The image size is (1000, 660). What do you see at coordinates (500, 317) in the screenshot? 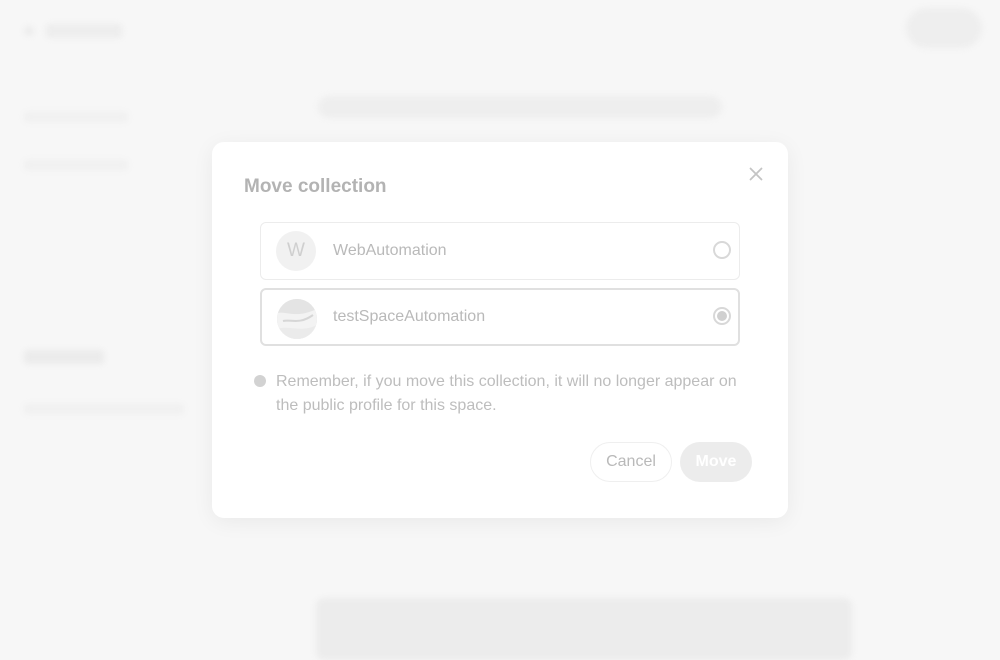
I see `space-option-testspaceautomation: testSpaceAutomation` at bounding box center [500, 317].